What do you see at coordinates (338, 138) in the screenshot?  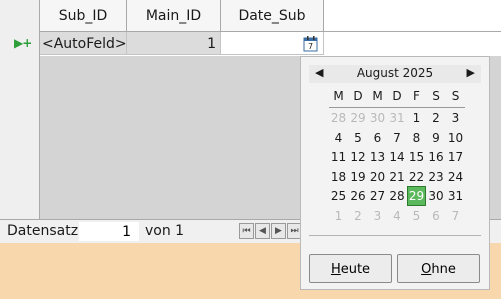 I see `calendar-day: 4` at bounding box center [338, 138].